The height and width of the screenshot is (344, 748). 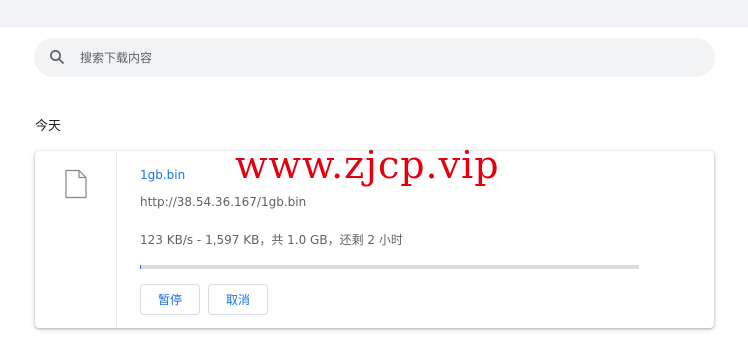 I want to click on source-url-link: http://38.54.36.167/1gb.bin, so click(x=223, y=202).